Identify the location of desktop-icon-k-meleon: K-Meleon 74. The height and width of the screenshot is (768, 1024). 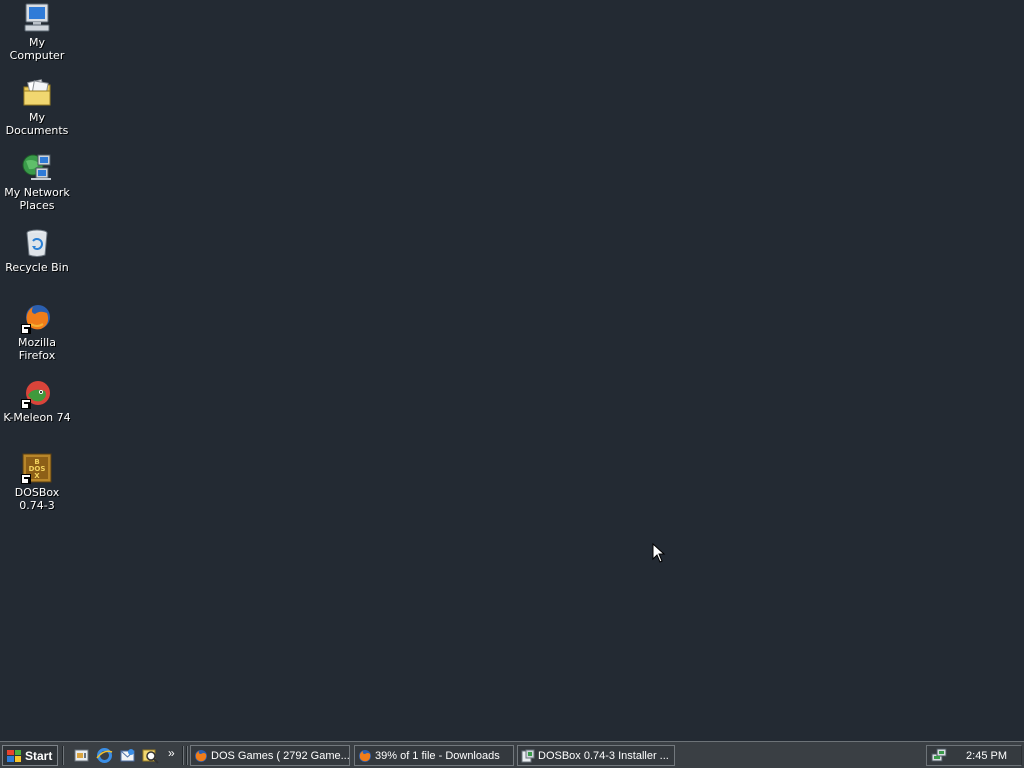
(37, 400).